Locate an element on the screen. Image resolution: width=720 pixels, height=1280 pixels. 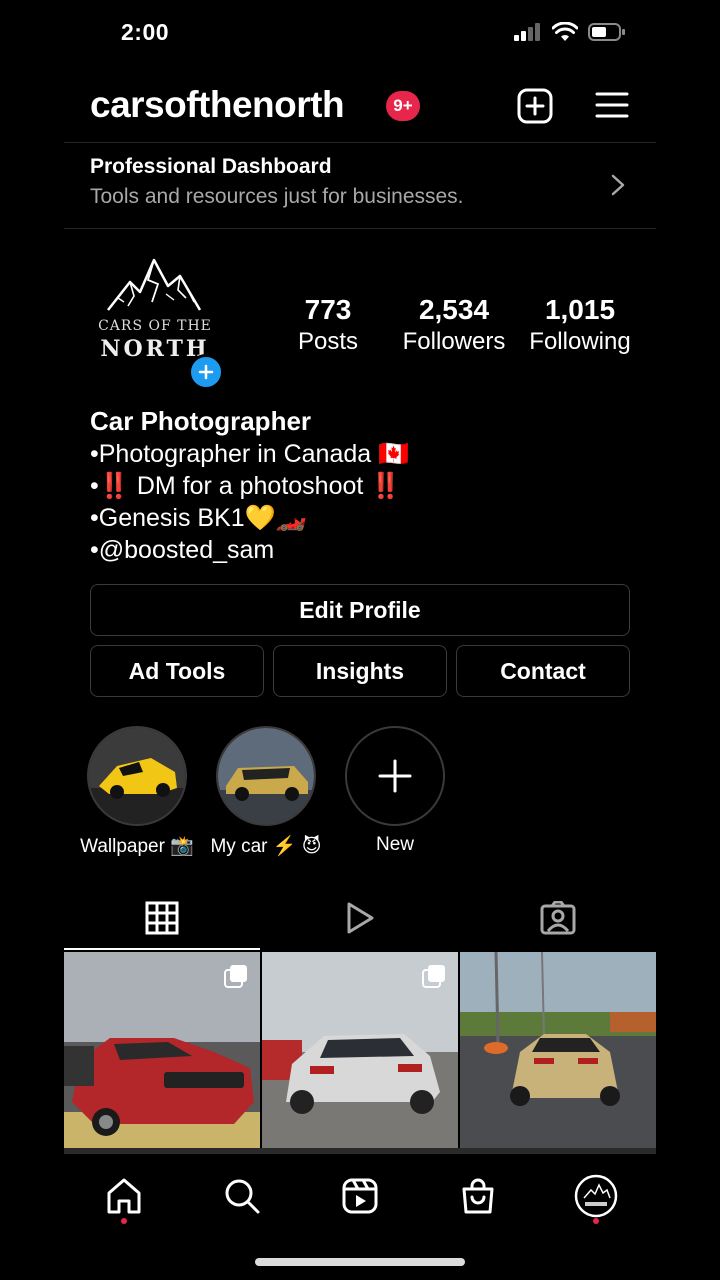
stat-value: 1,015 is located at coordinates (580, 309).